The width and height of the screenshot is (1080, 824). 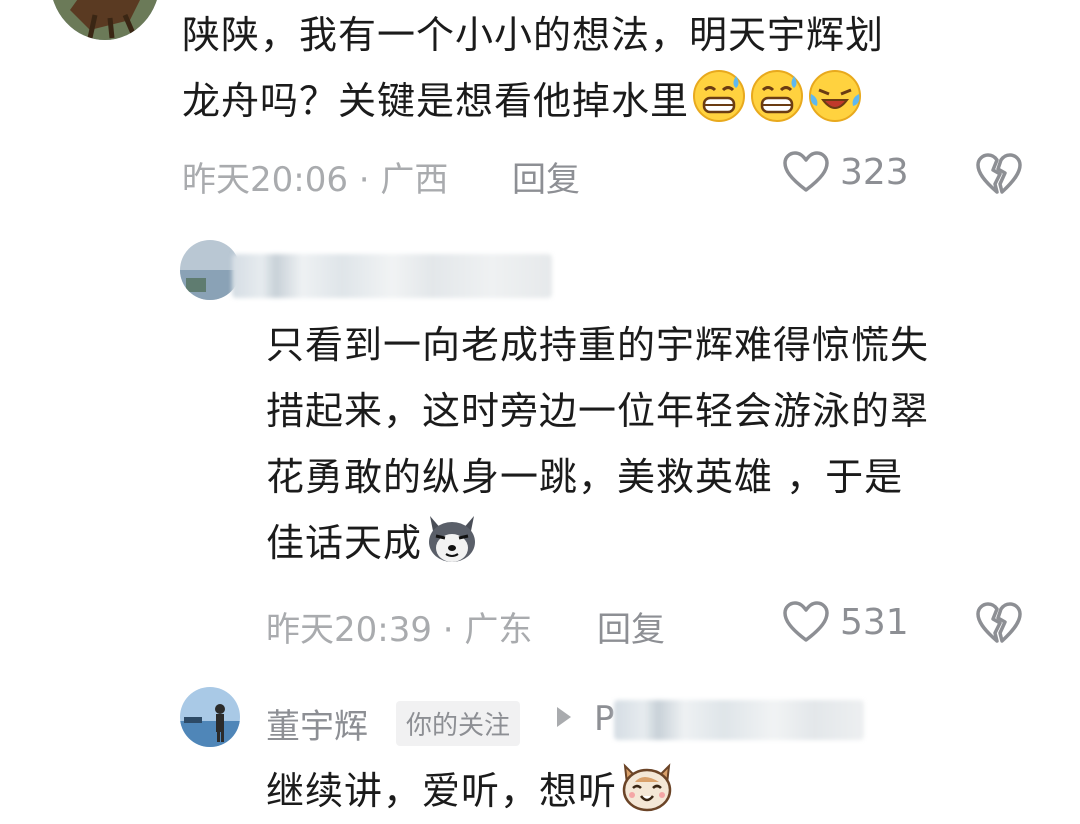 I want to click on blurred-avatar-image, so click(x=210, y=270).